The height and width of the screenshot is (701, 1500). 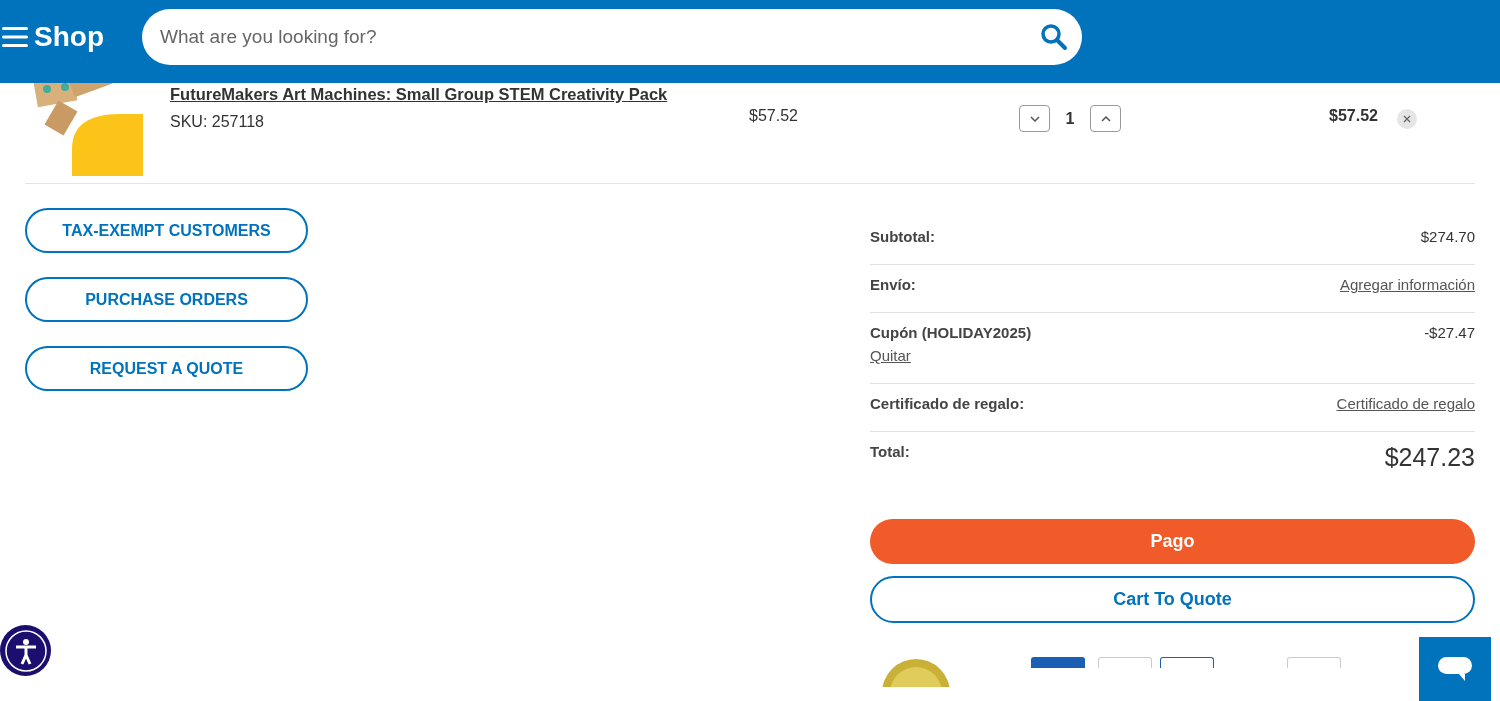 I want to click on decrease-button, so click(x=1034, y=118).